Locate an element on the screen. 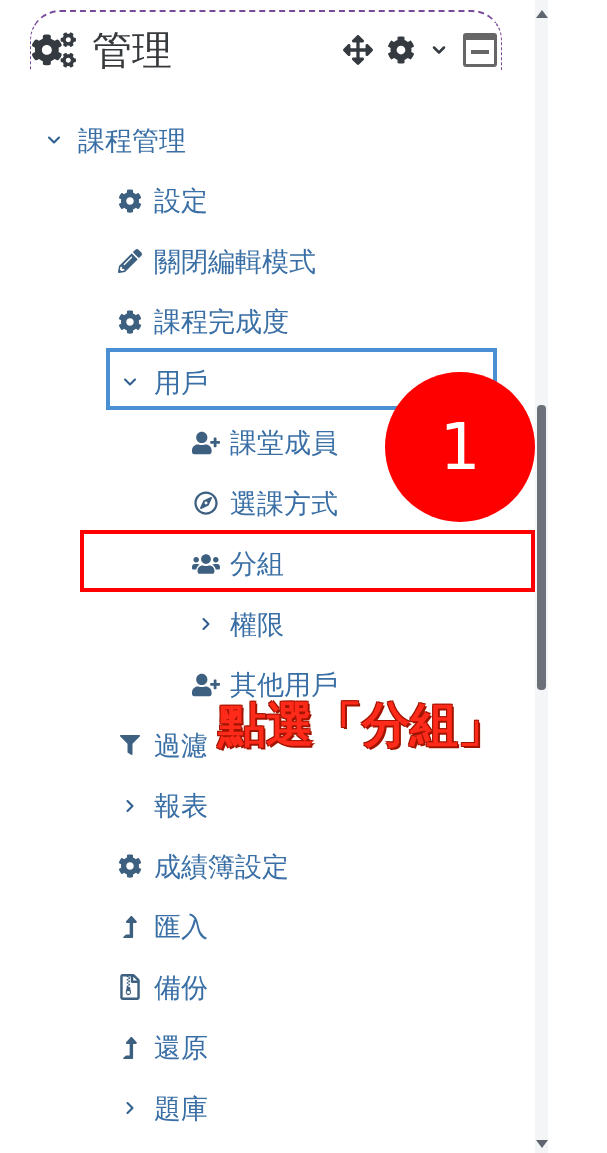 Image resolution: width=607 pixels, height=1153 pixels. gears-icon is located at coordinates (54, 50).